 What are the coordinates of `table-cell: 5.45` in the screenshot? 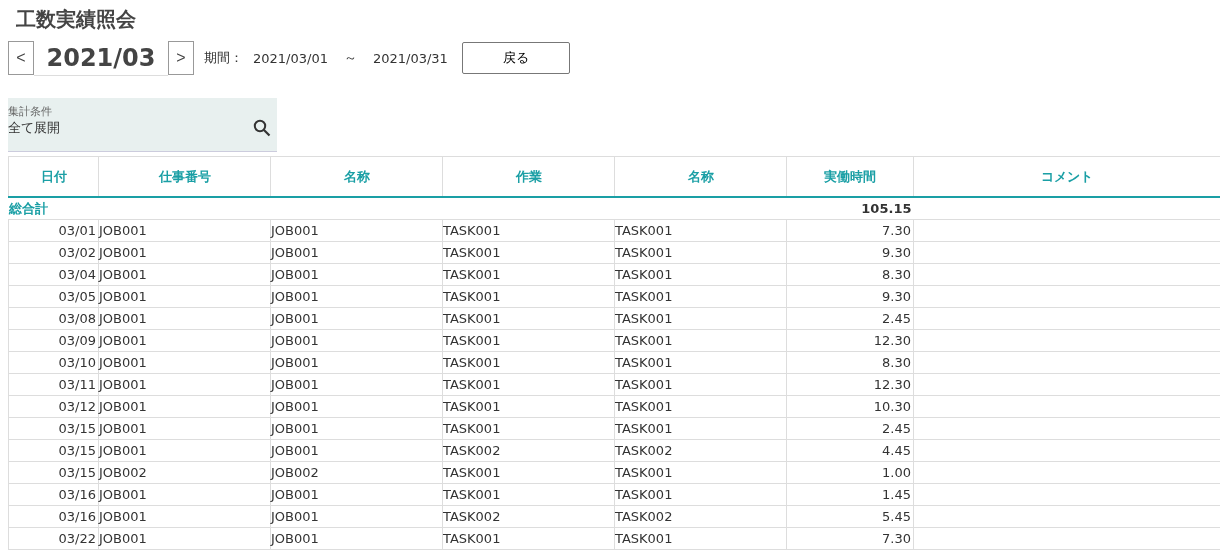 It's located at (850, 516).